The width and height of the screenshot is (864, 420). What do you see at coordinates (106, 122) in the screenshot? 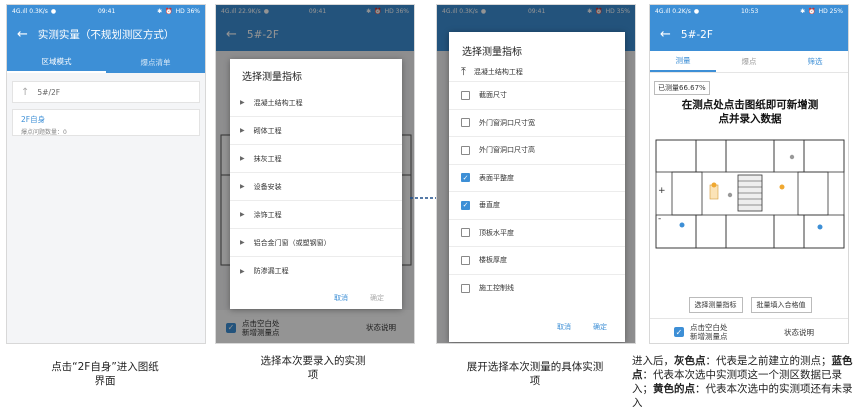
I see `region-item: 2F自身 爆点问题数量：0` at bounding box center [106, 122].